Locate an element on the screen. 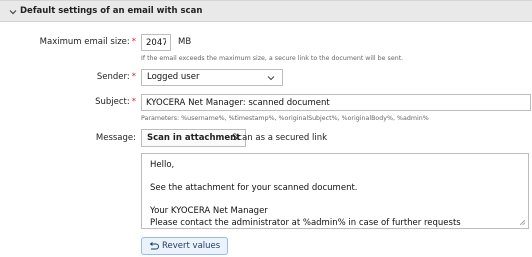  sender-label: Sender: * is located at coordinates (116, 77).